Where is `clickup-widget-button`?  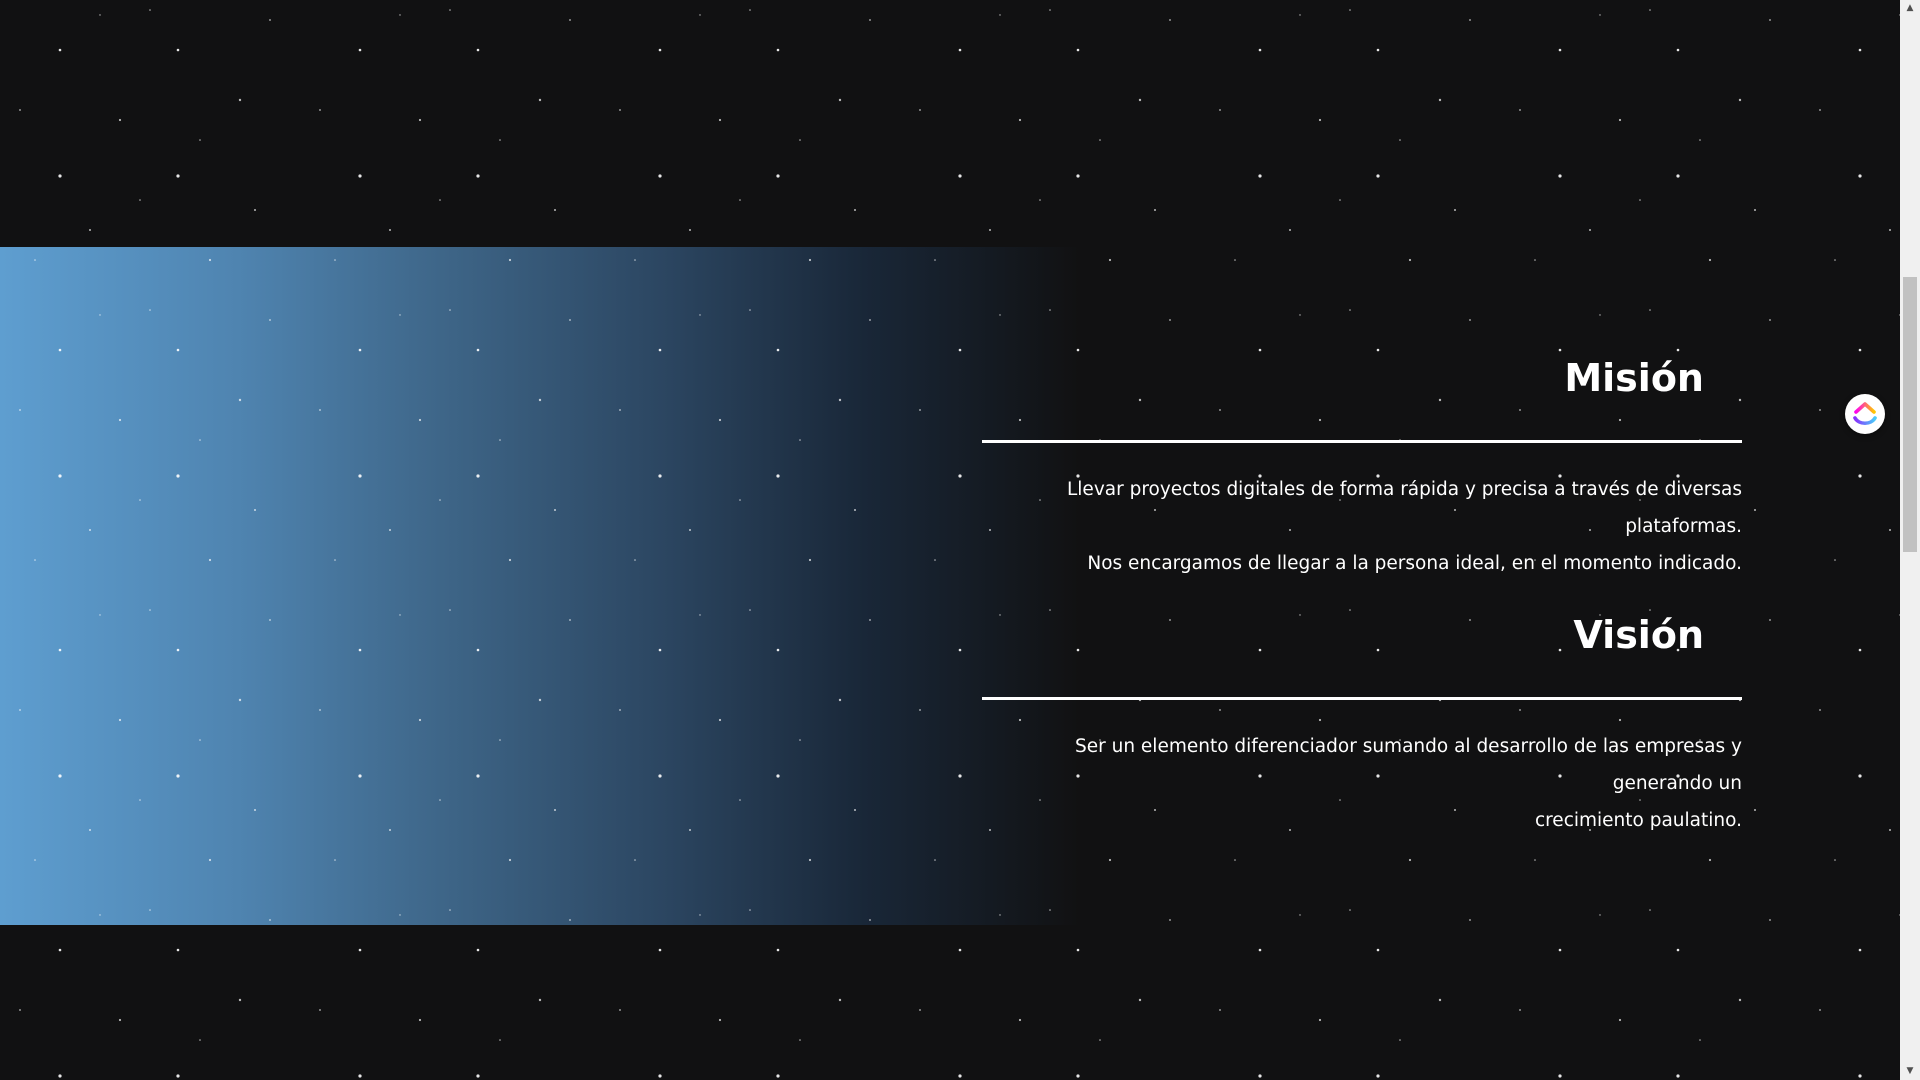
clickup-widget-button is located at coordinates (1865, 414).